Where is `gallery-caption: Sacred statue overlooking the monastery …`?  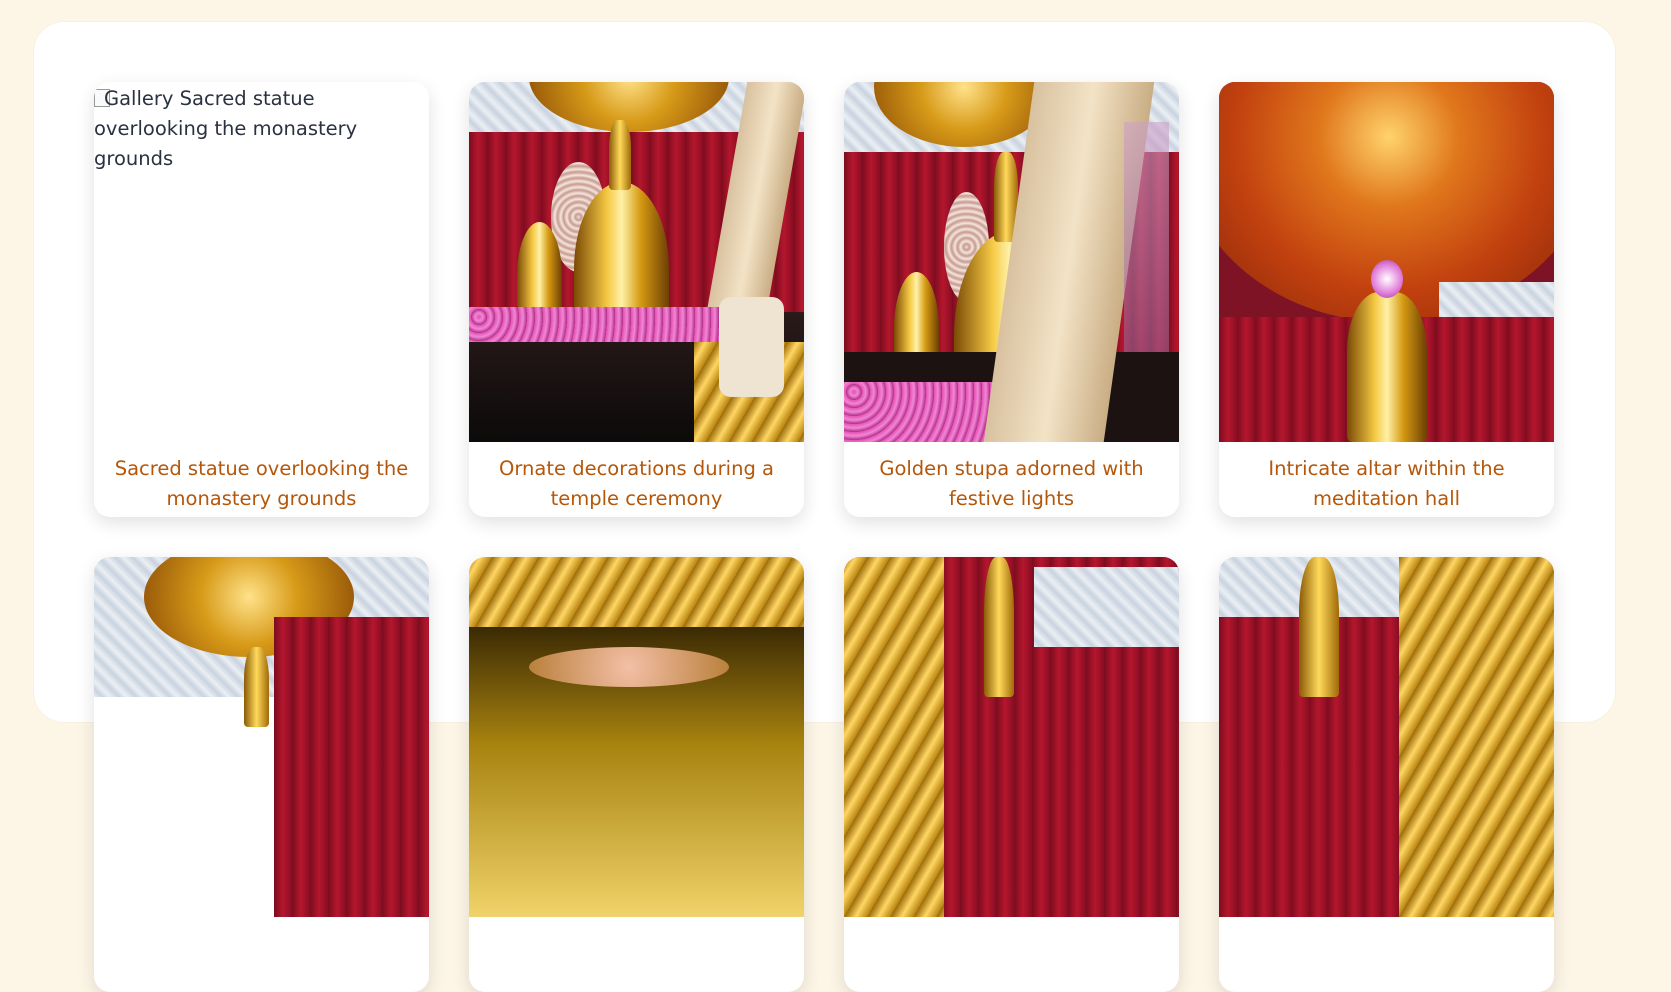
gallery-caption: Sacred statue overlooking the monastery … is located at coordinates (261, 483).